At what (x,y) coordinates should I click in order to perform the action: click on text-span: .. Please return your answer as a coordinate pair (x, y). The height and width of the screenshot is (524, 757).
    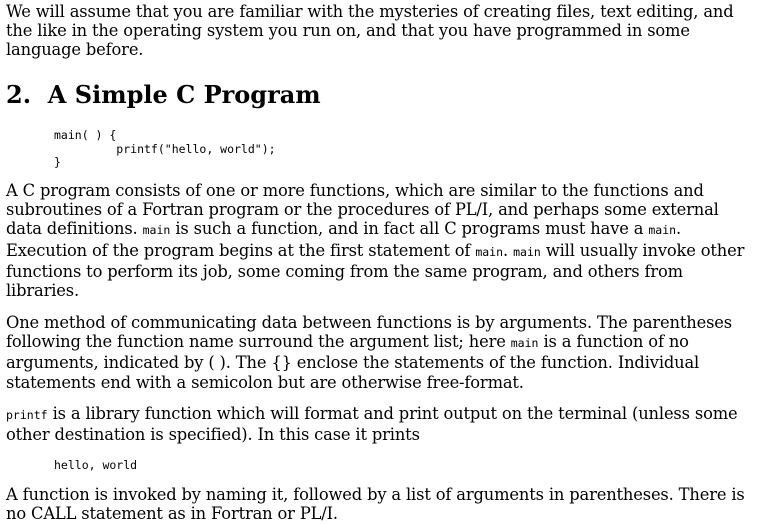
    Looking at the image, I should click on (508, 250).